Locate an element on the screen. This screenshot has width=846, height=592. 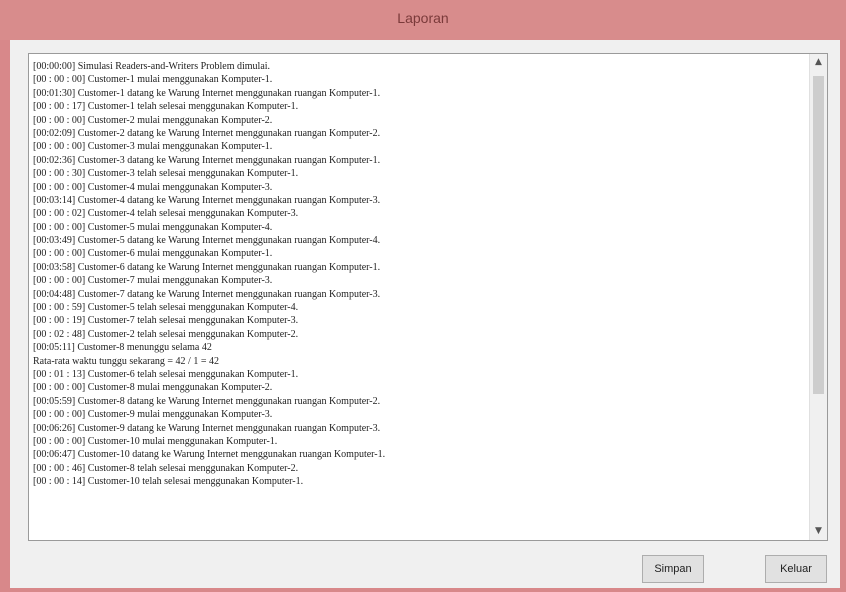
simpan-button: Simpan is located at coordinates (673, 569).